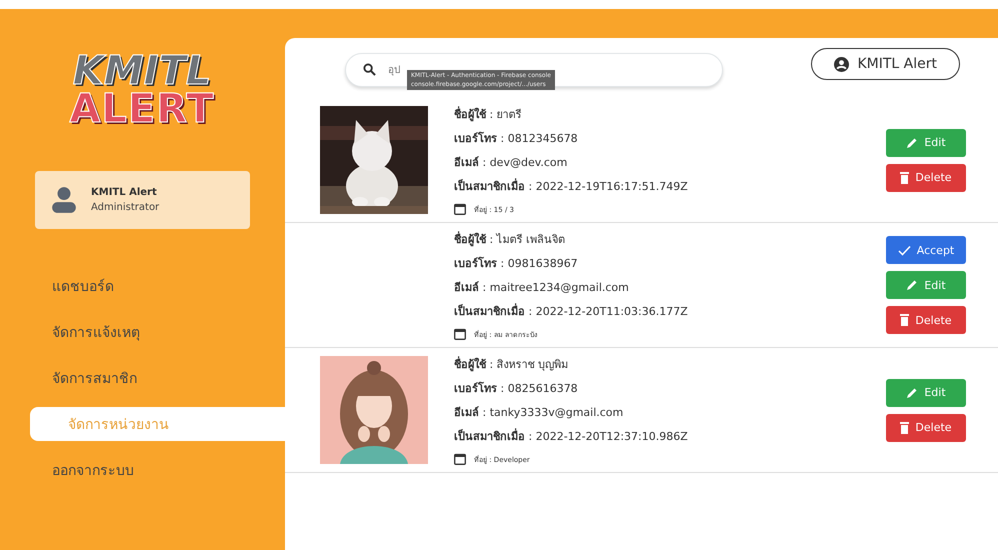 The width and height of the screenshot is (998, 550). Describe the element at coordinates (125, 207) in the screenshot. I see `user-role: Administrator` at that location.